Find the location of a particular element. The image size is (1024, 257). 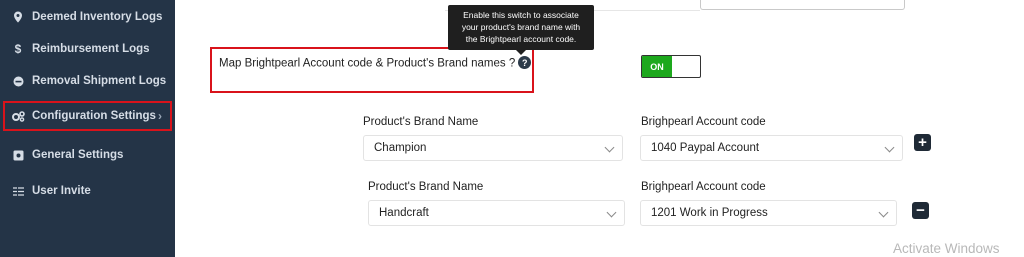

sidebar-item-label: User Invite is located at coordinates (61, 191).